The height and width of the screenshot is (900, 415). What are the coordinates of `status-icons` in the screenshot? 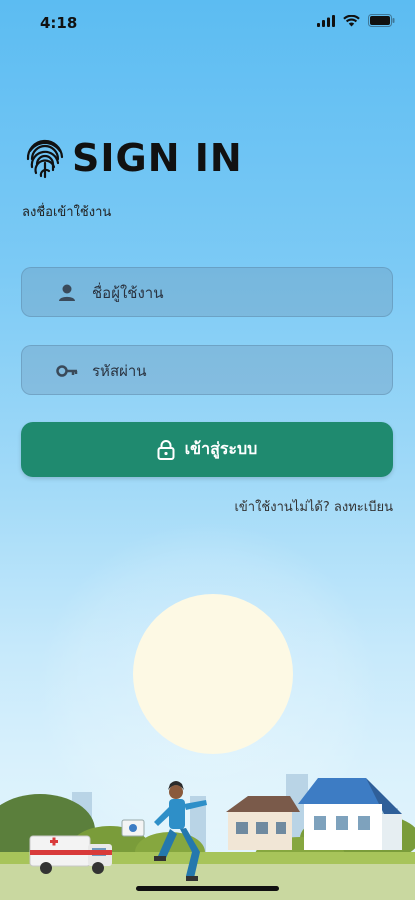 It's located at (356, 20).